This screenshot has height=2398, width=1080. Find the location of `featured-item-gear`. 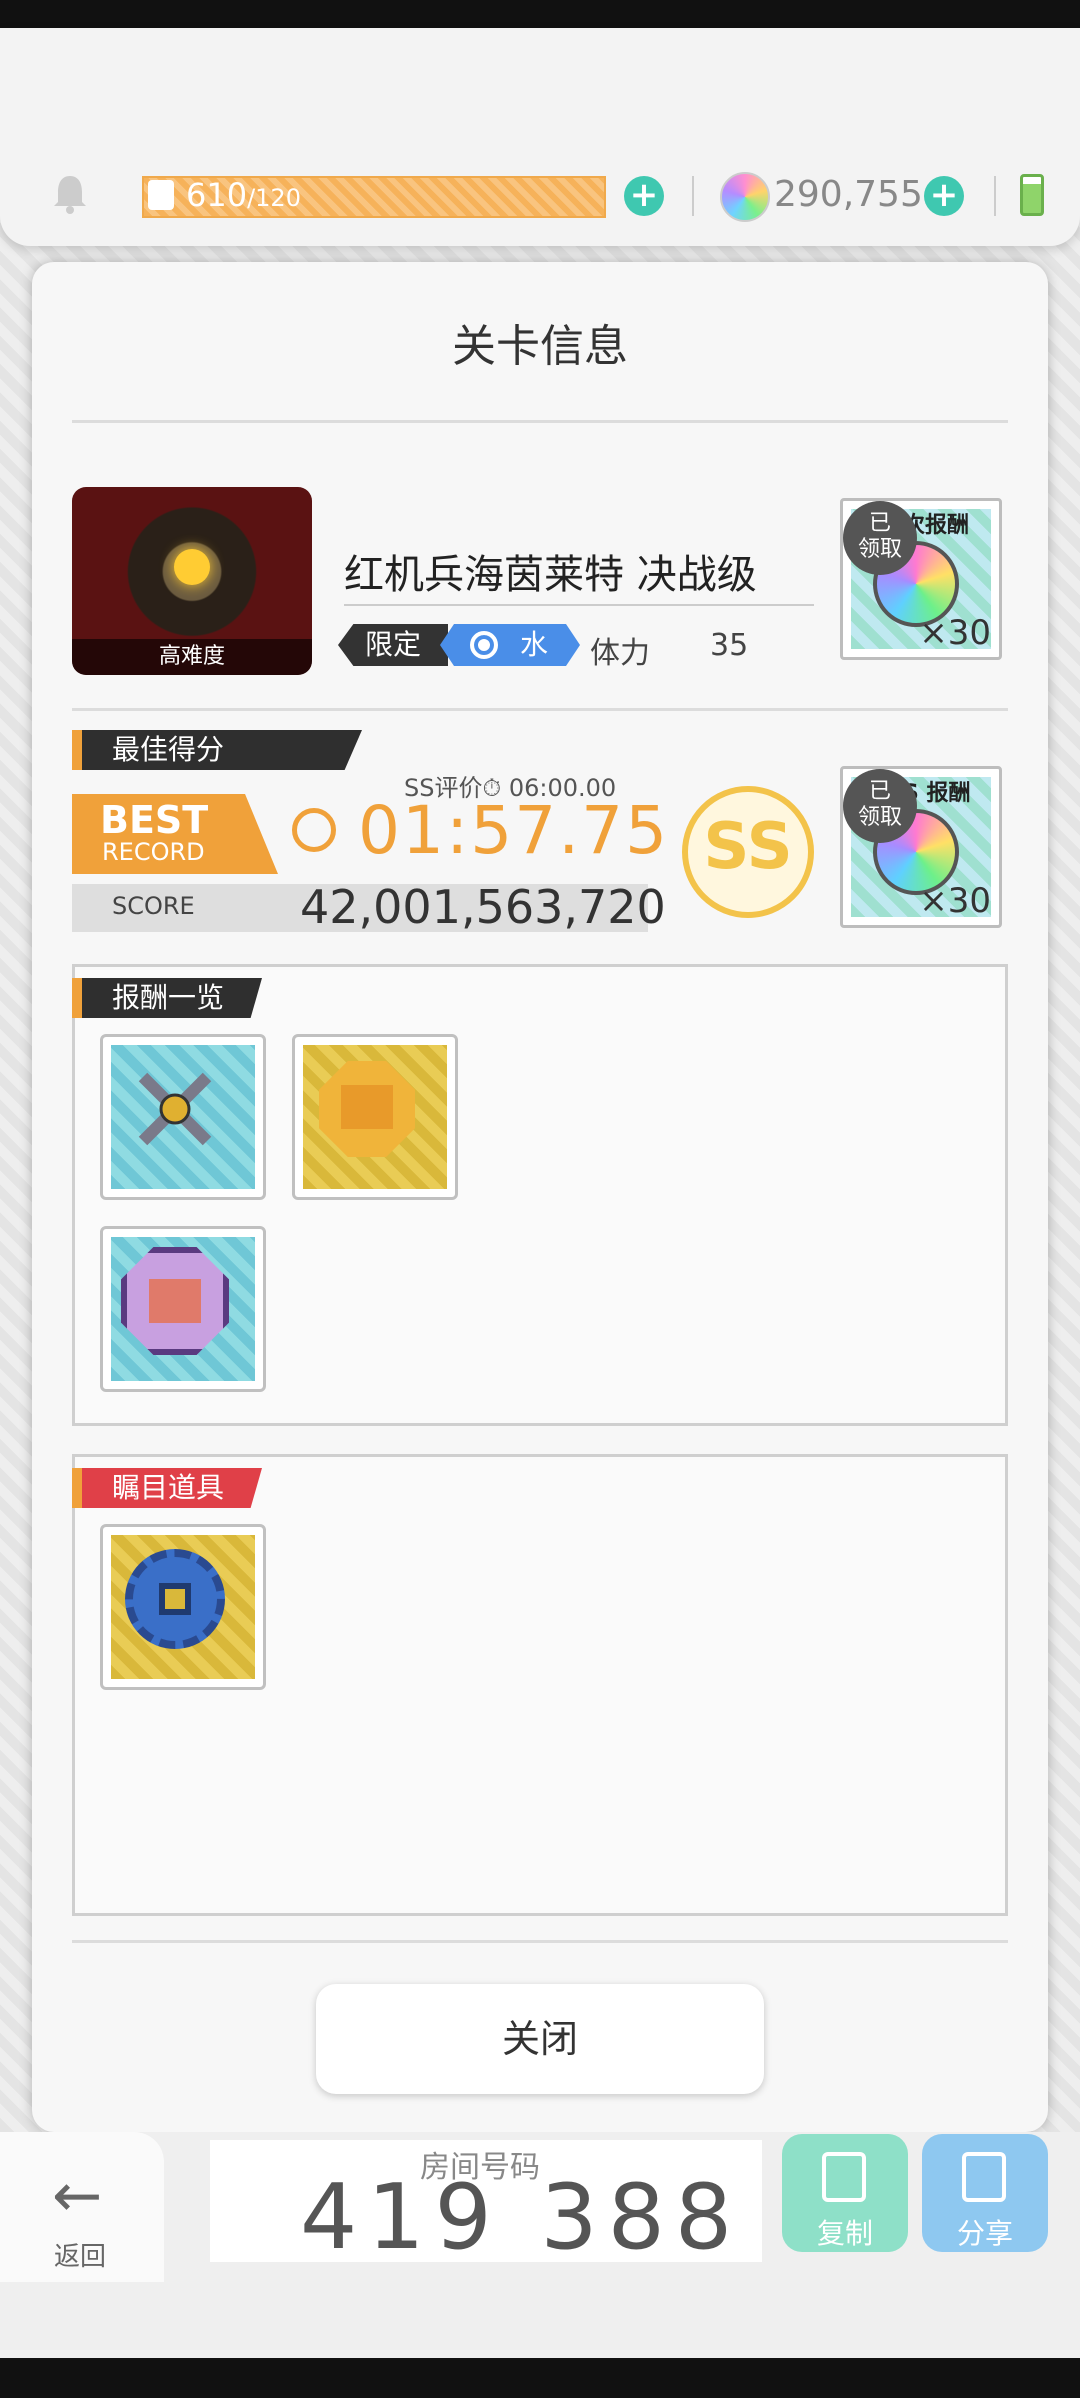

featured-item-gear is located at coordinates (183, 1607).